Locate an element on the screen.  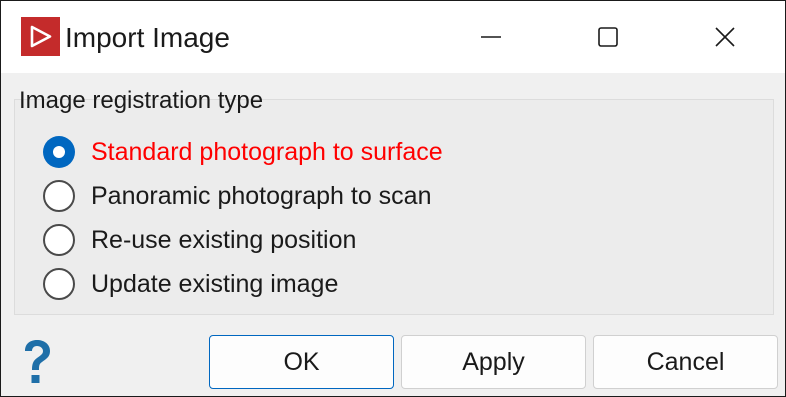
app-logo-icon is located at coordinates (40, 36).